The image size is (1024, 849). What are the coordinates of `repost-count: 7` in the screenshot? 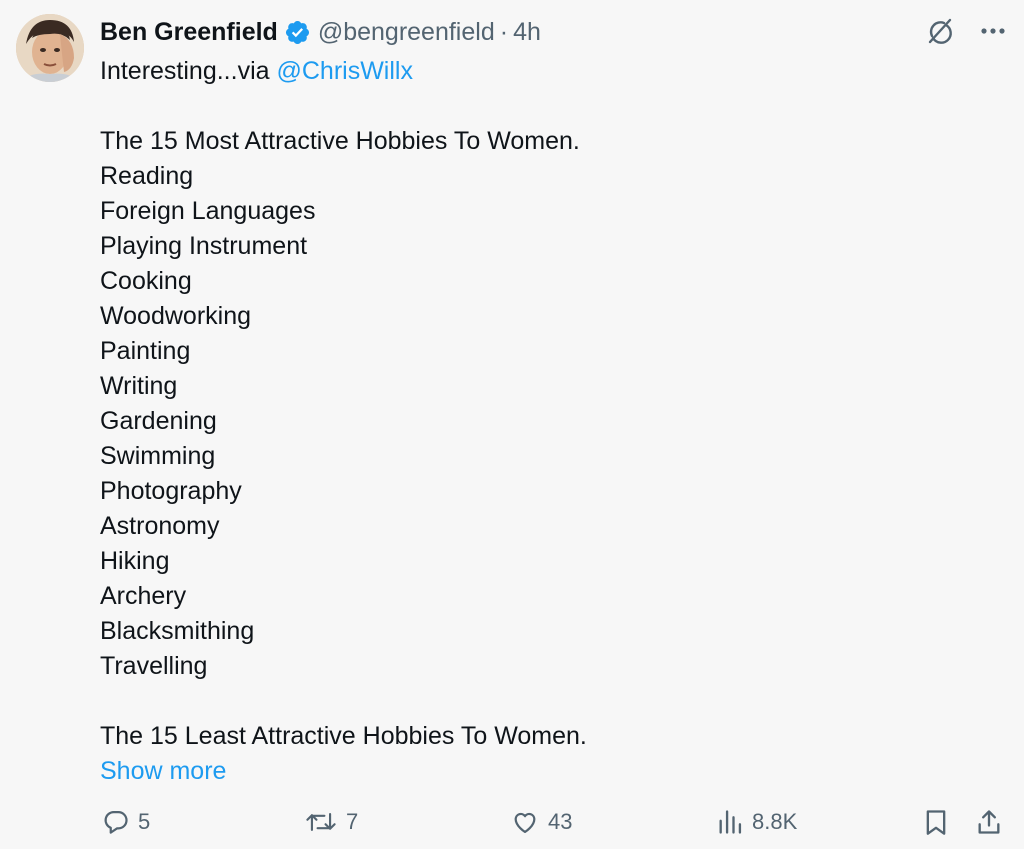 It's located at (352, 821).